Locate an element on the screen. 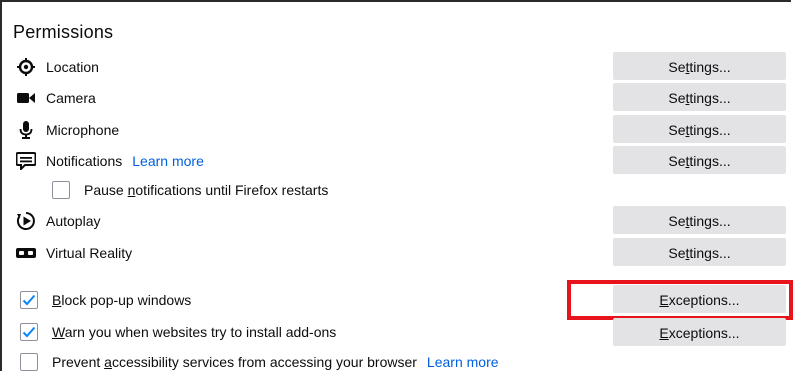 The height and width of the screenshot is (373, 793). permission-label-camera: Camera is located at coordinates (71, 98).